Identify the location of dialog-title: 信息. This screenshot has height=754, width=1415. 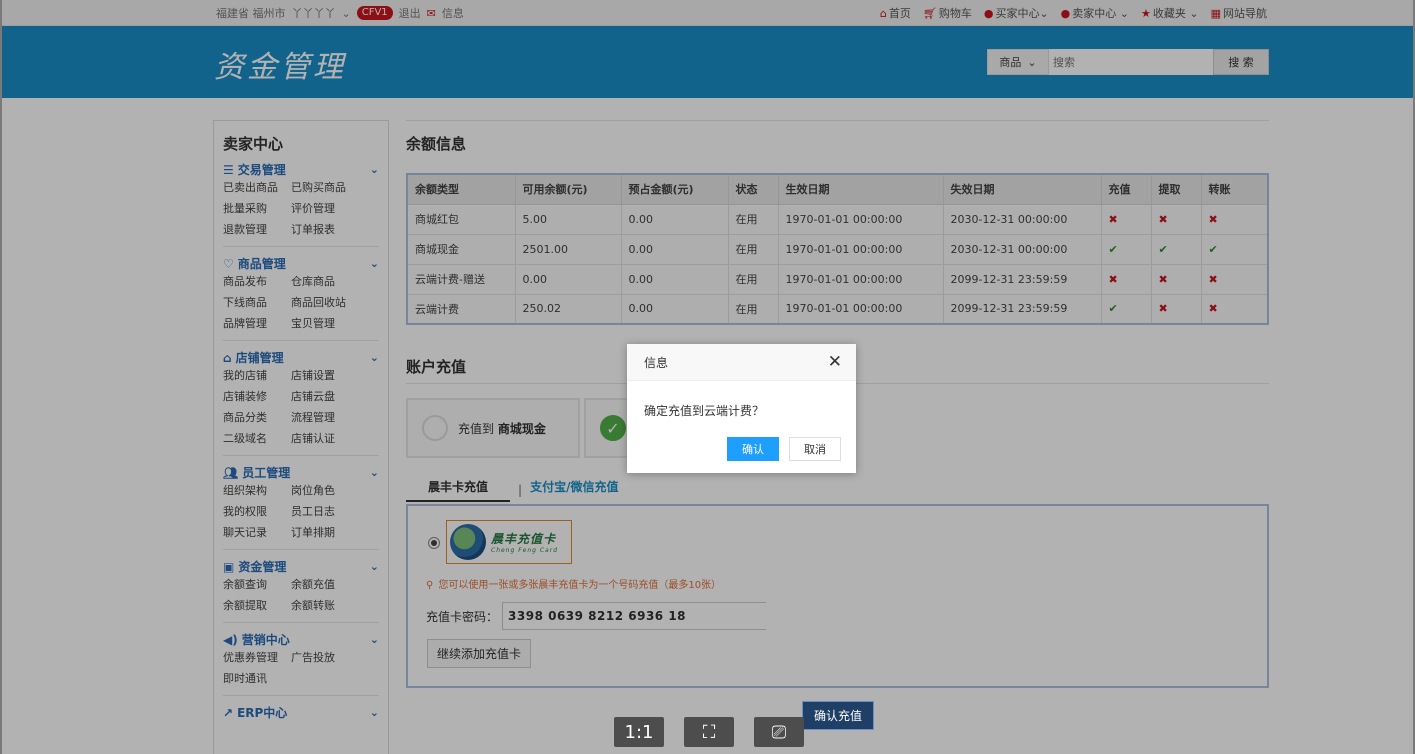
(656, 362).